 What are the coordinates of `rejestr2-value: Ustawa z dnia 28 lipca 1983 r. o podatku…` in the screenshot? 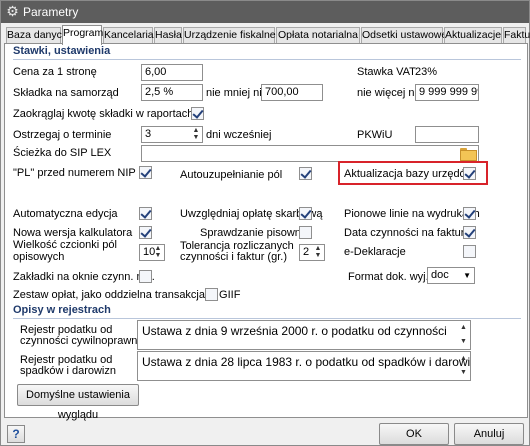 It's located at (306, 362).